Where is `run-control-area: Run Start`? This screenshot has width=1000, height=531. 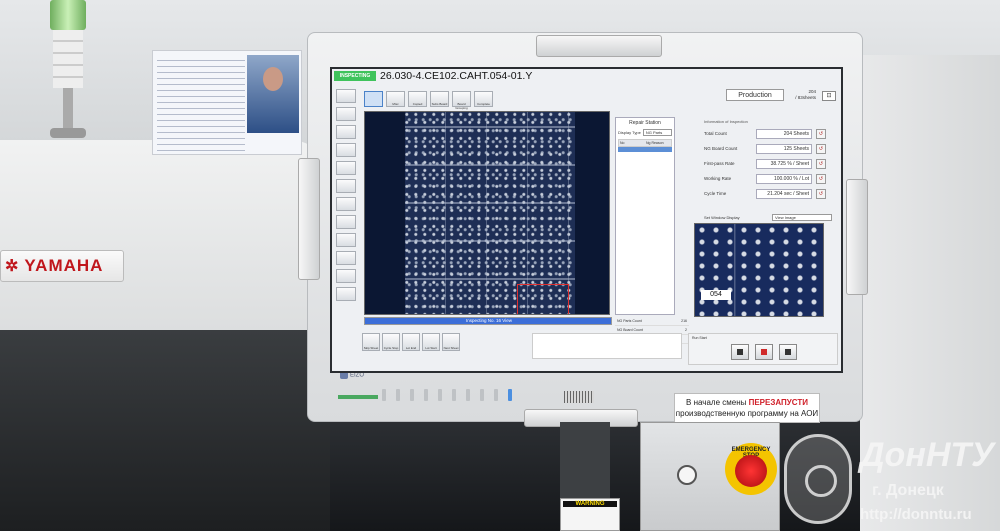
run-control-area: Run Start is located at coordinates (763, 349).